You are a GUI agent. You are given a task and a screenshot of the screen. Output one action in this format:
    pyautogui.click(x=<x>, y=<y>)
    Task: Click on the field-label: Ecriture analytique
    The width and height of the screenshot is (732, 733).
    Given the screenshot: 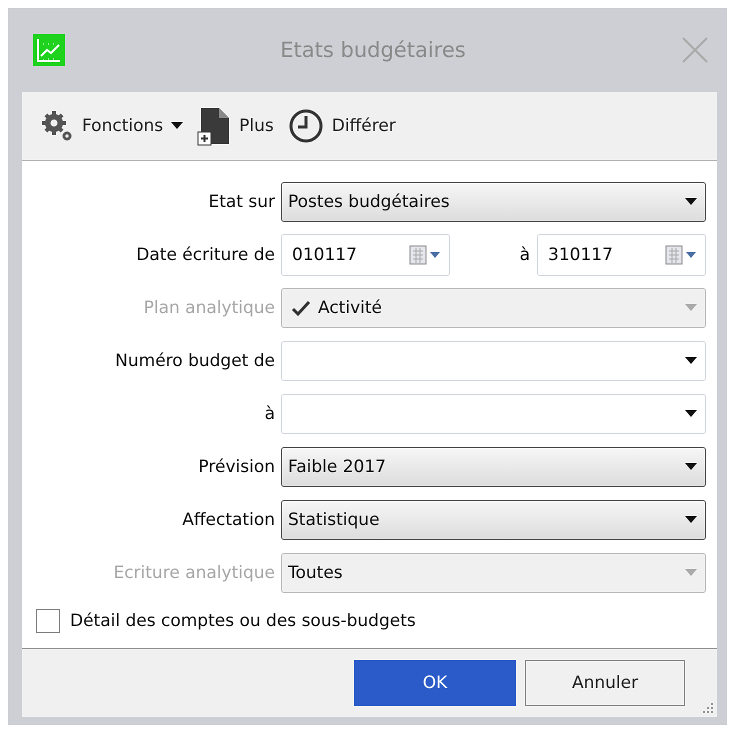 What is the action you would take?
    pyautogui.click(x=193, y=572)
    